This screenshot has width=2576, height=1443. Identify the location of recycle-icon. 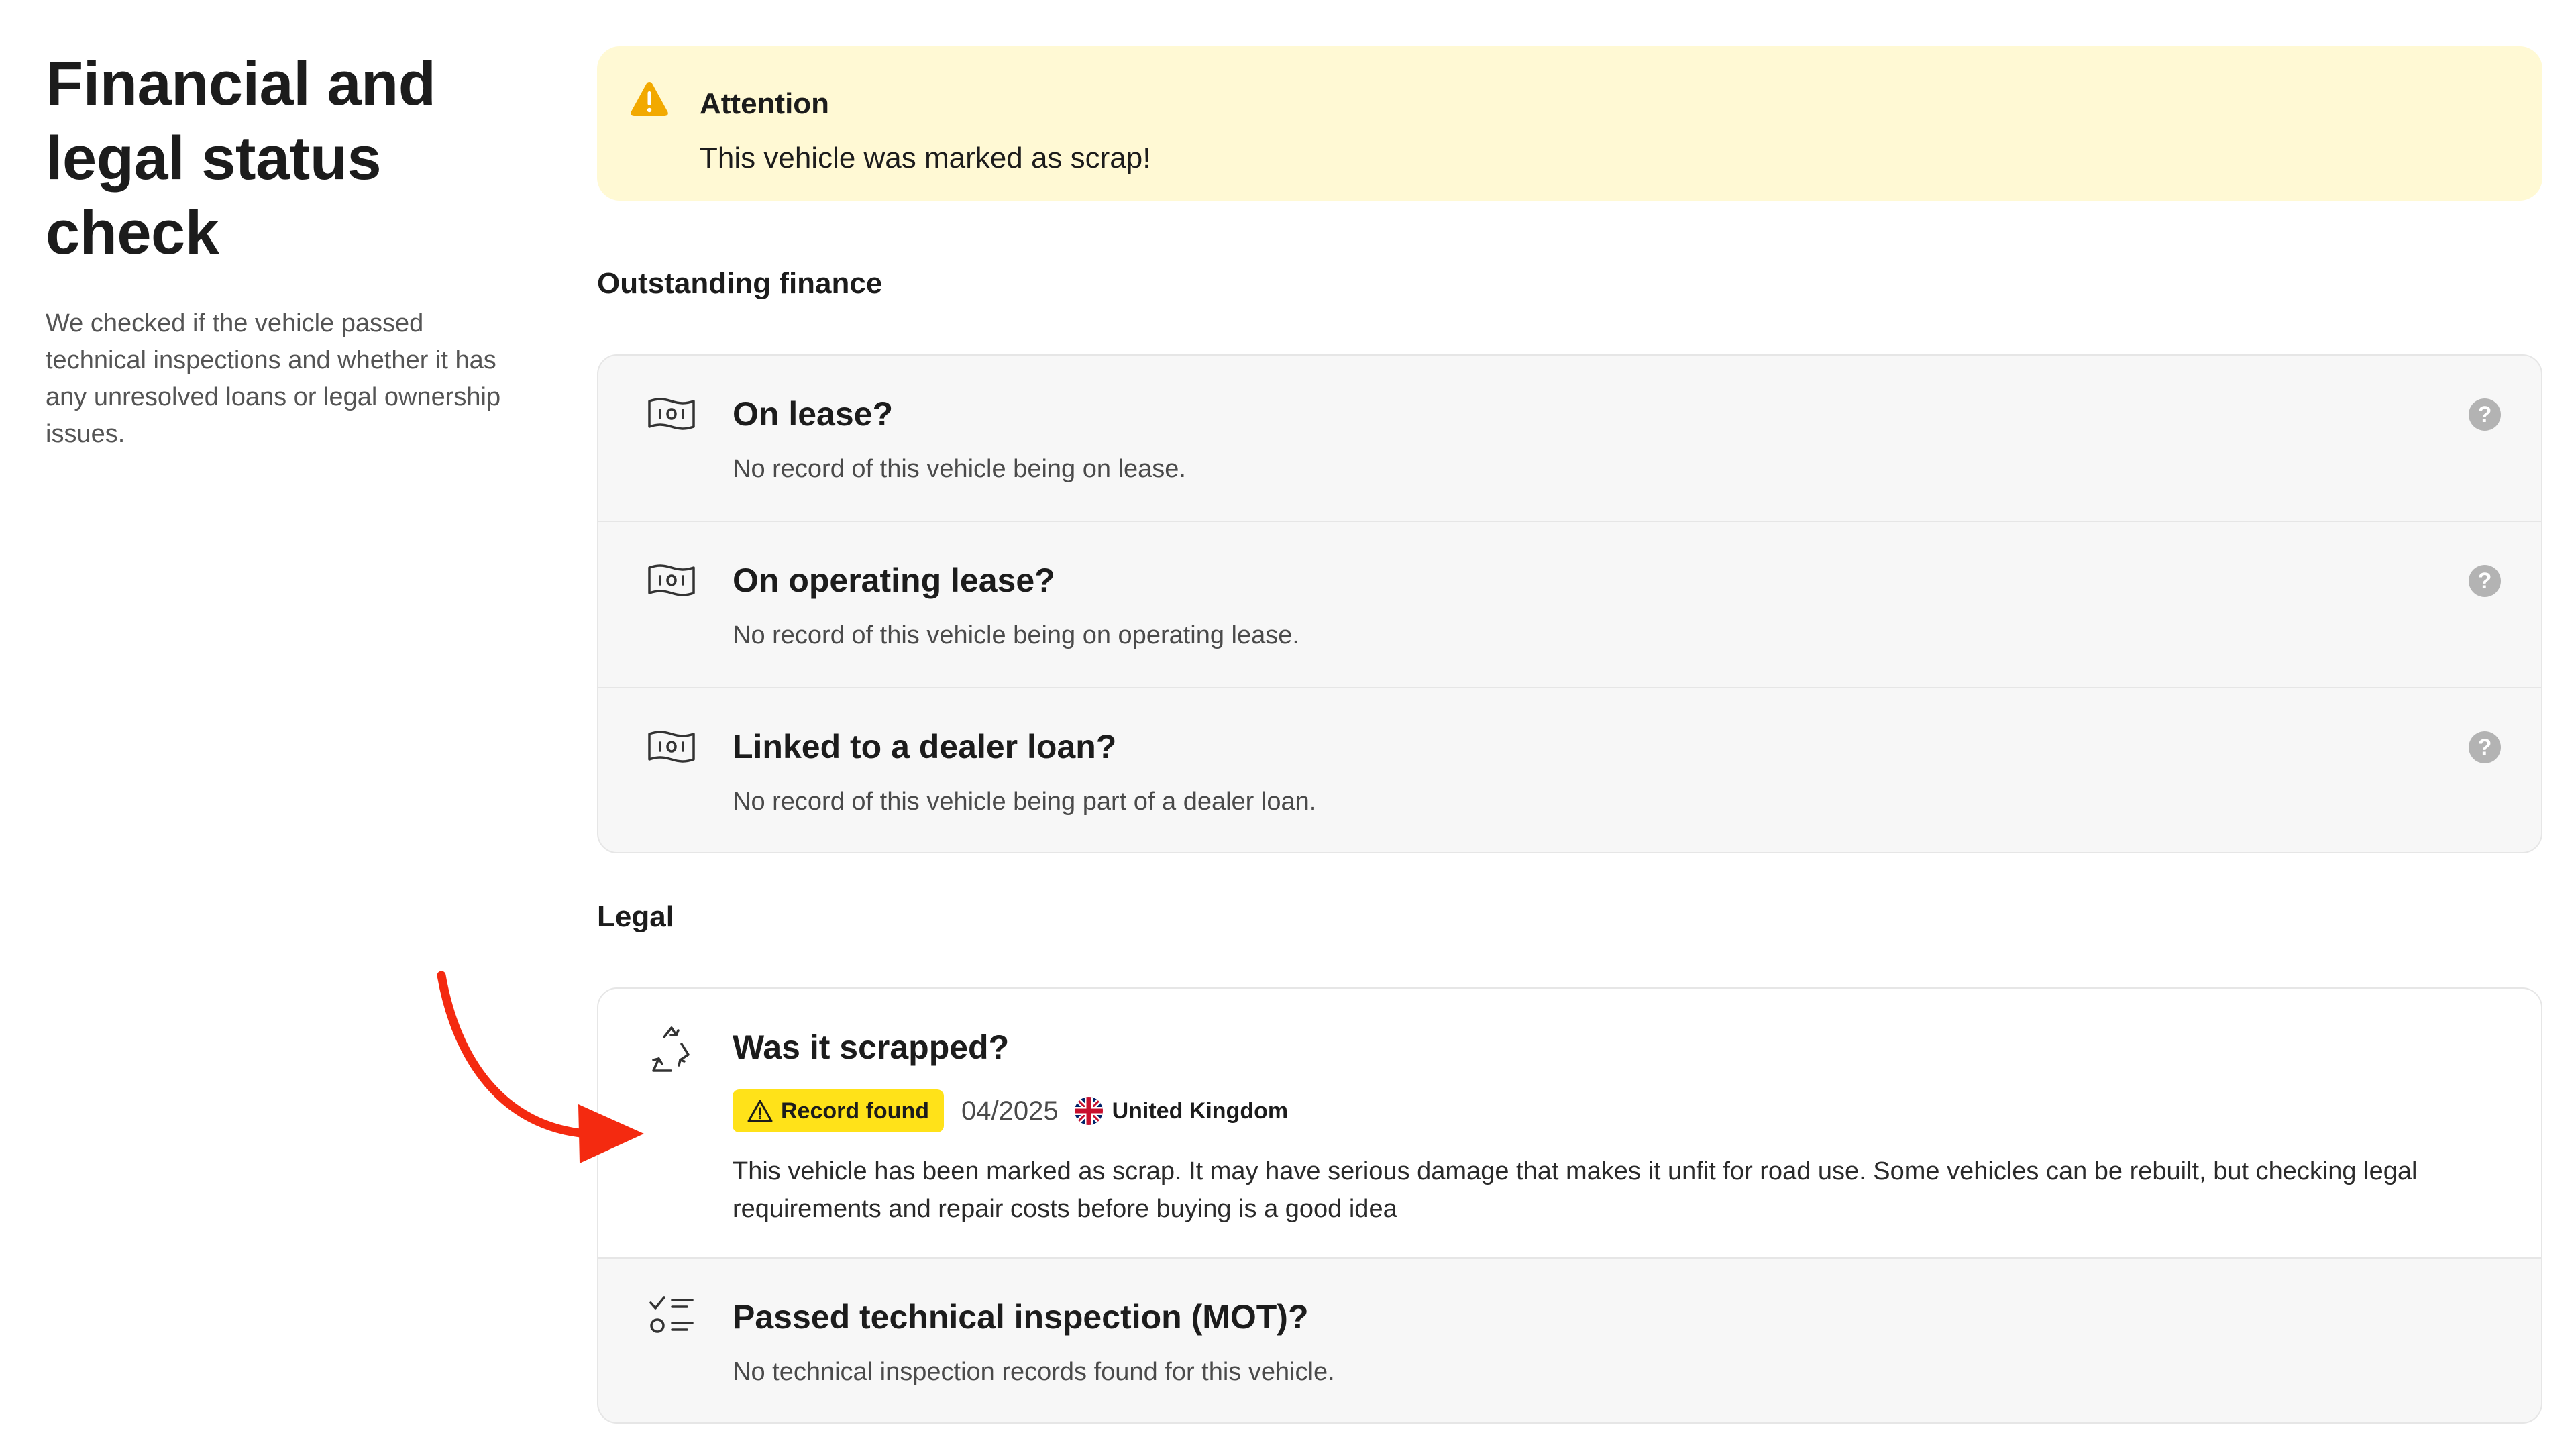
(671, 1049).